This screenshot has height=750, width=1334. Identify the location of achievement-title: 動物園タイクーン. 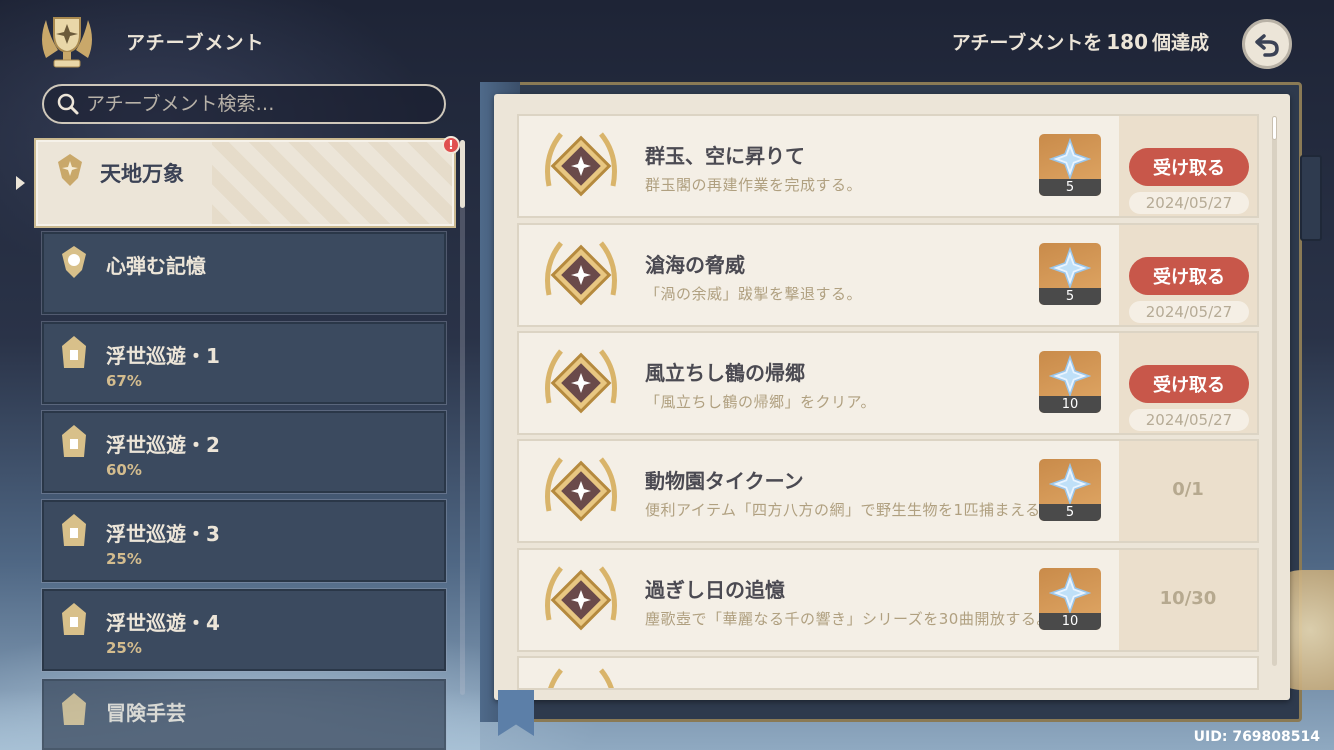
(724, 481).